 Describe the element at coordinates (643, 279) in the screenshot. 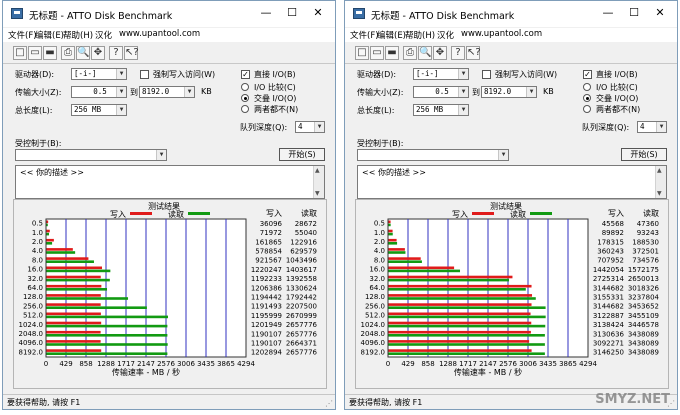

I see `read-value: 2650013` at that location.